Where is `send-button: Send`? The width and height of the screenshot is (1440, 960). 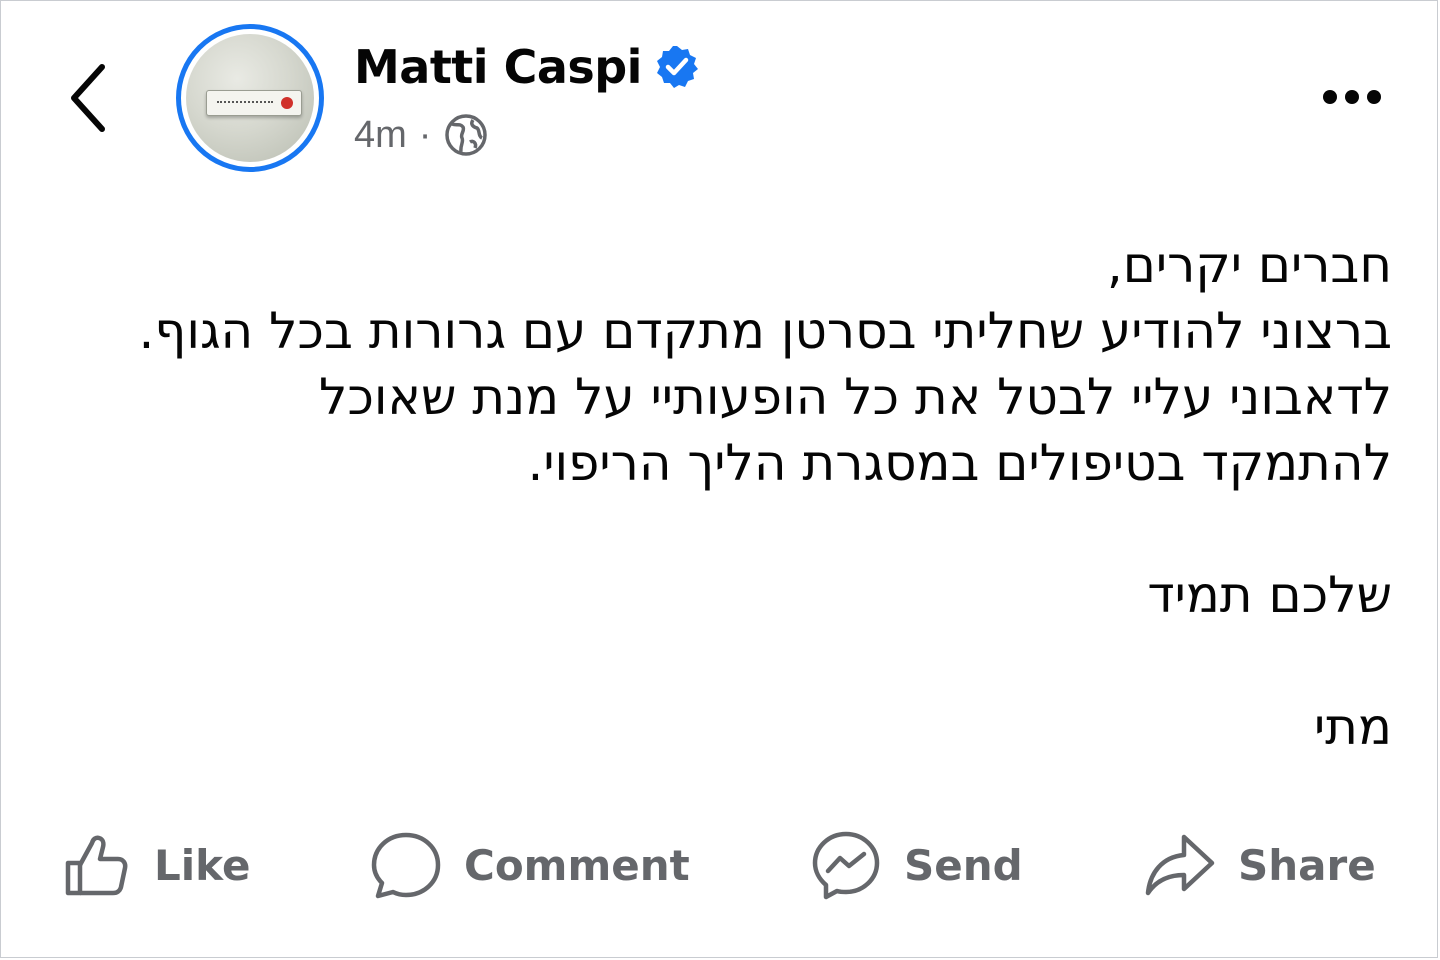
send-button: Send is located at coordinates (916, 865).